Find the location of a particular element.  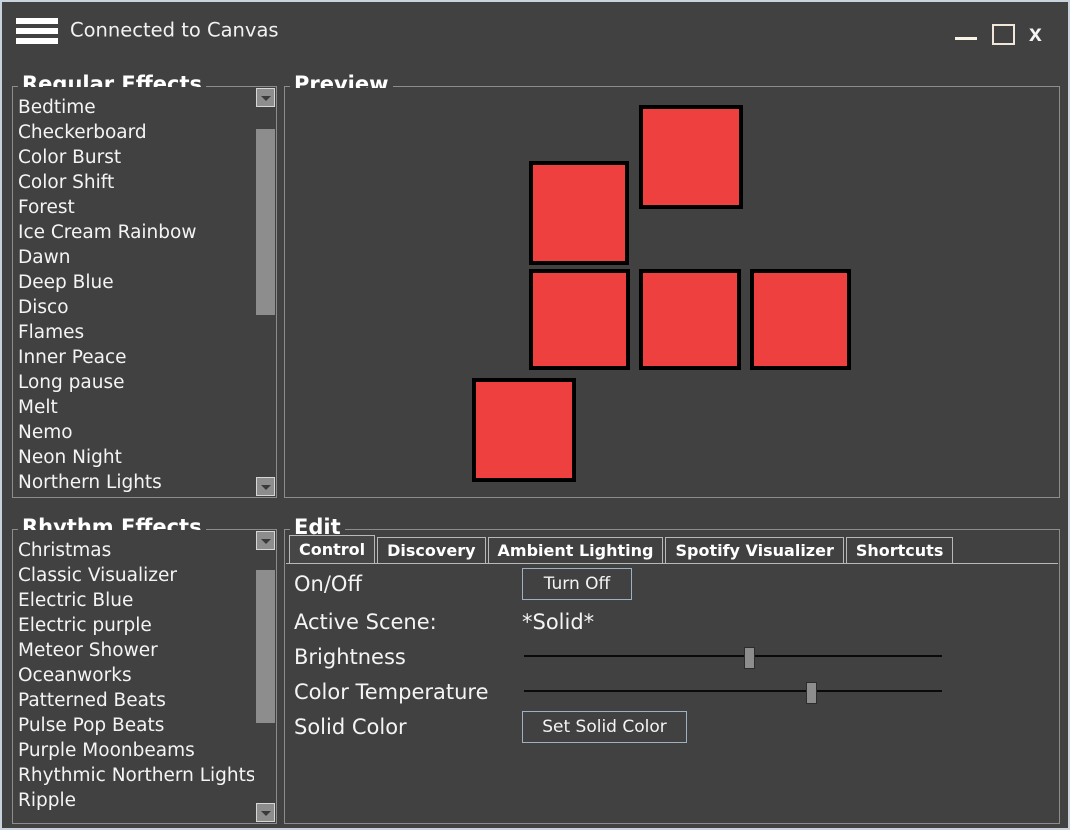

regular-effect-item: Long pause is located at coordinates (136, 382).